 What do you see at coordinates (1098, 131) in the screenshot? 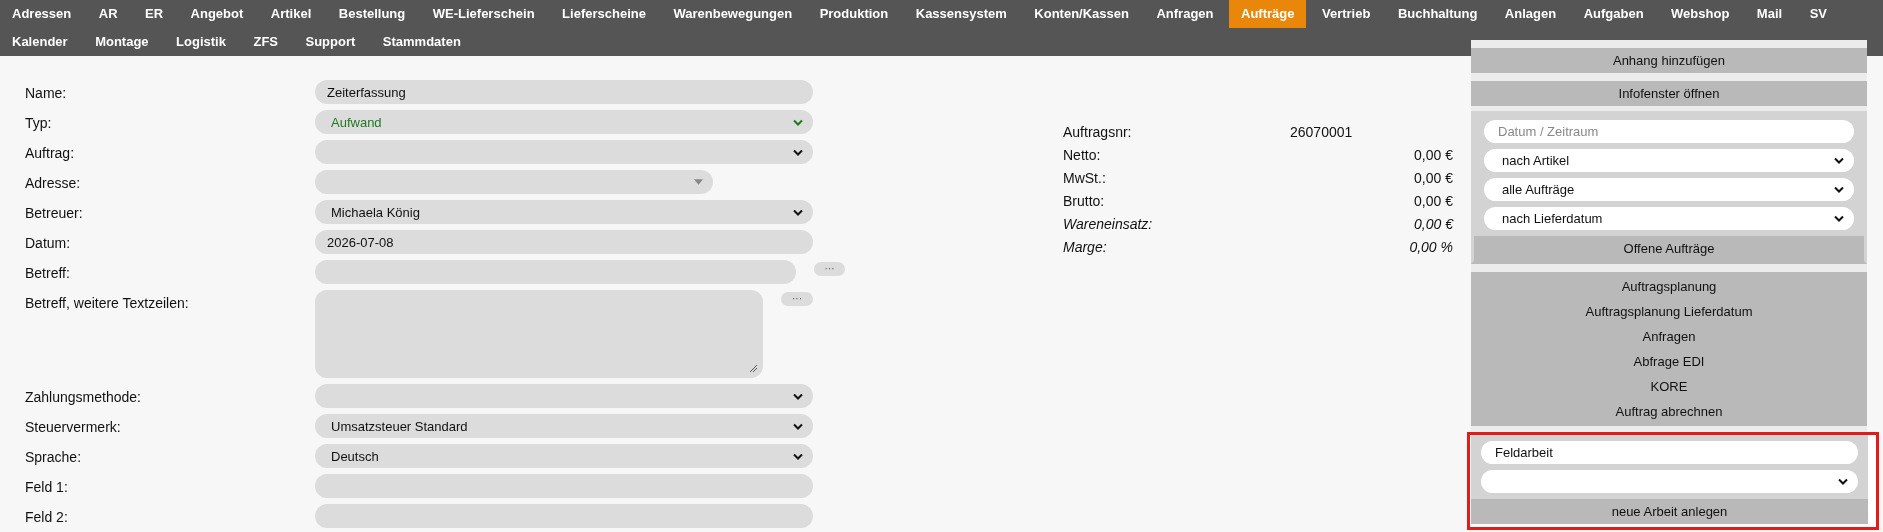
I see `summary-label: Auftragsnr:` at bounding box center [1098, 131].